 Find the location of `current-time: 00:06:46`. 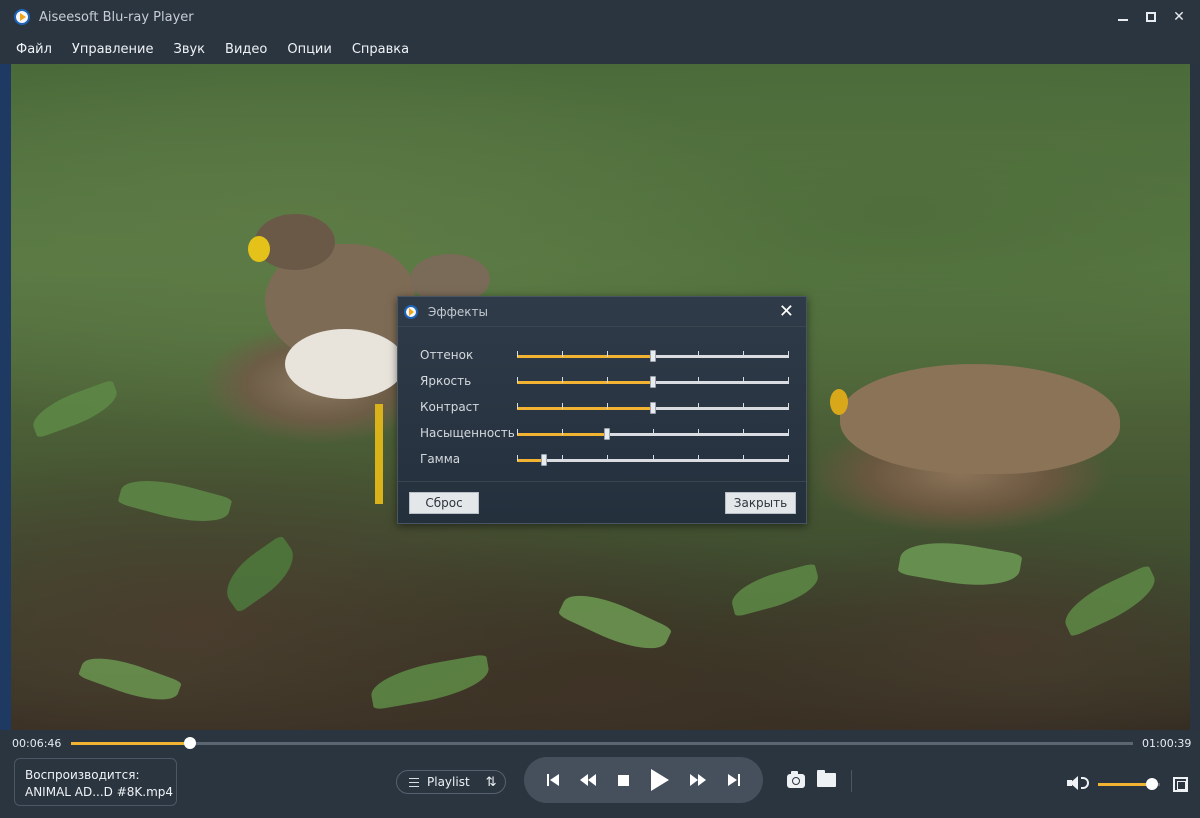

current-time: 00:06:46 is located at coordinates (37, 743).